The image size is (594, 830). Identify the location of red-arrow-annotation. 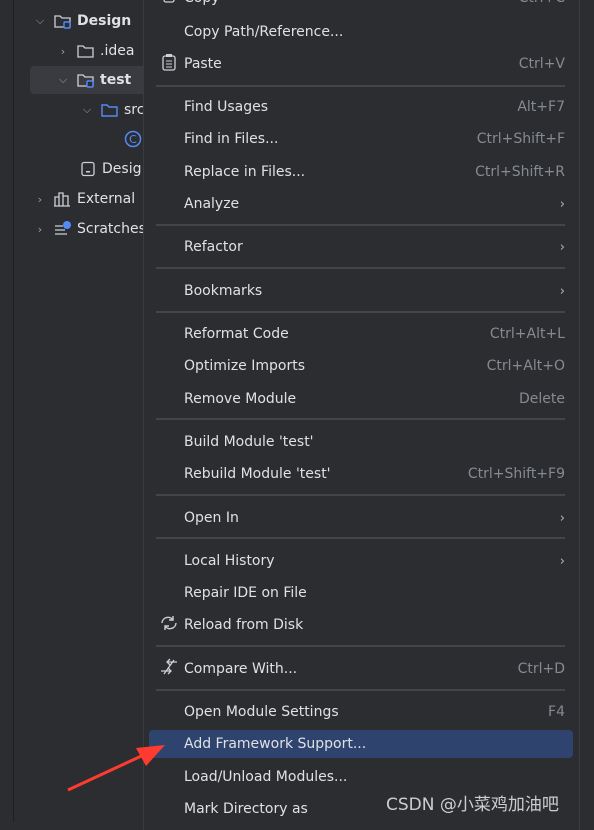
(116, 768).